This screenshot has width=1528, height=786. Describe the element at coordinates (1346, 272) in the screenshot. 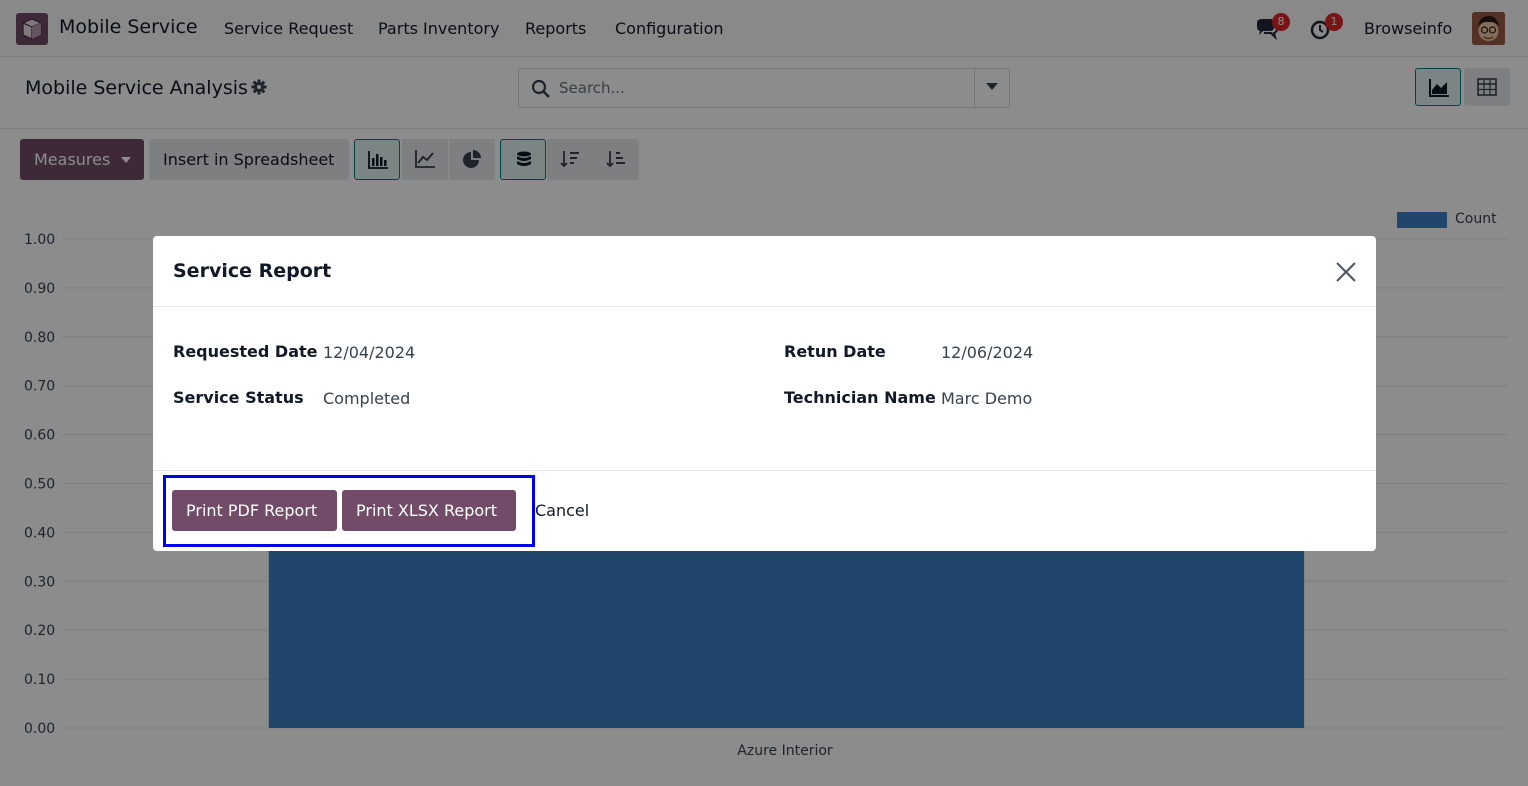

I see `close-icon` at that location.